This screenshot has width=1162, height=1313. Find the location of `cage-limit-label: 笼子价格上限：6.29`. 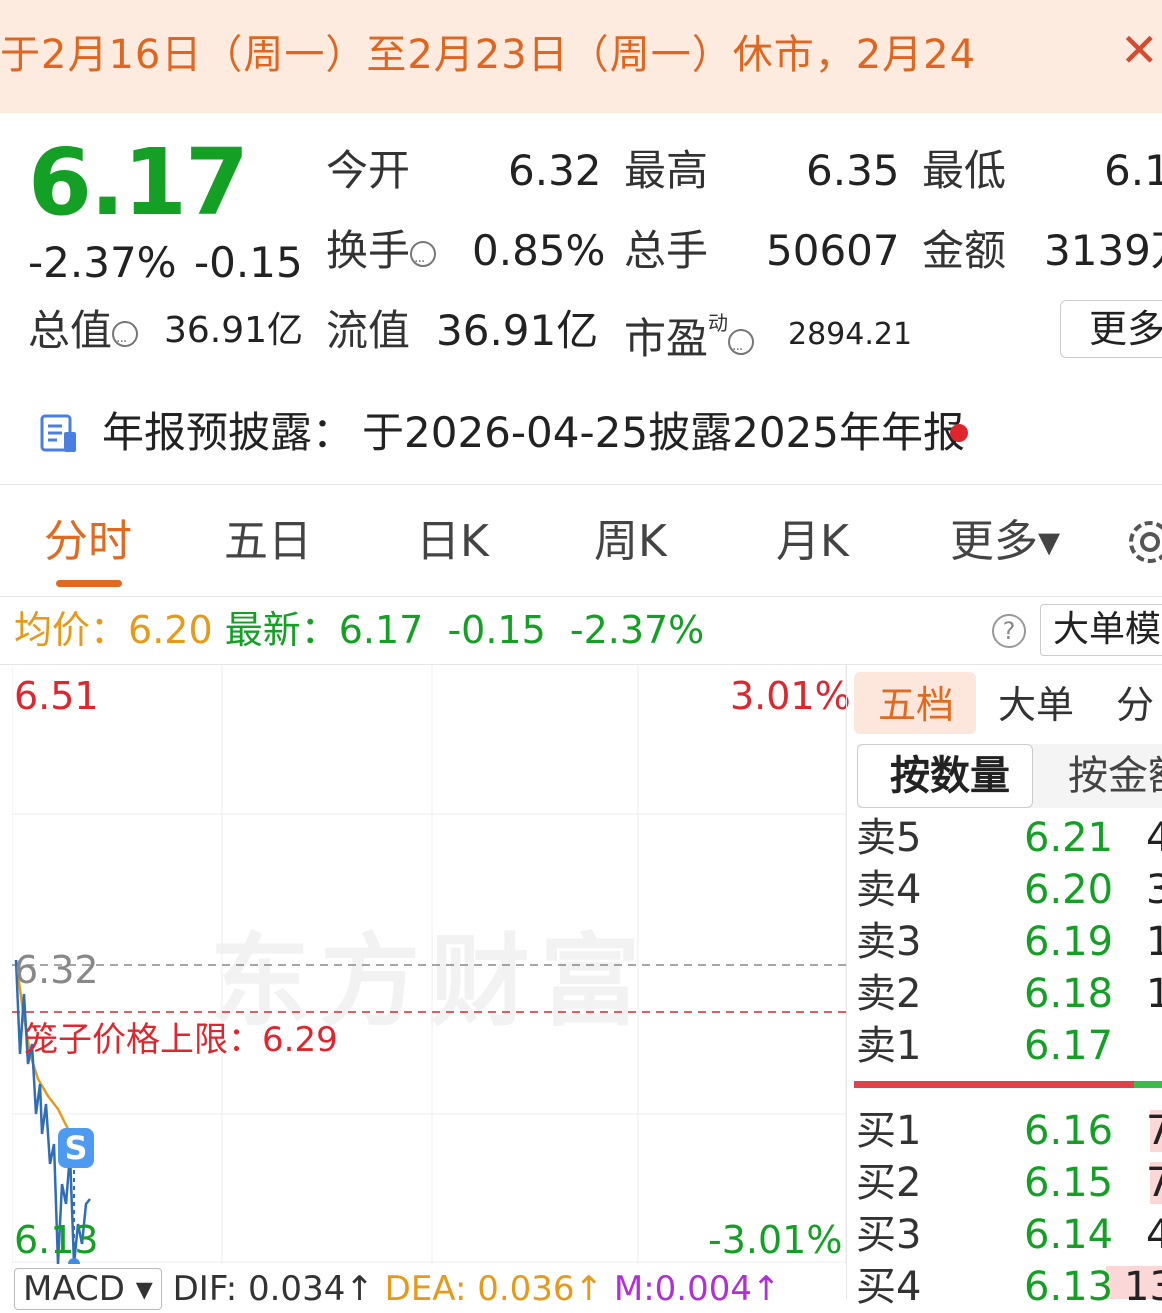

cage-limit-label: 笼子价格上限：6.29 is located at coordinates (181, 1040).